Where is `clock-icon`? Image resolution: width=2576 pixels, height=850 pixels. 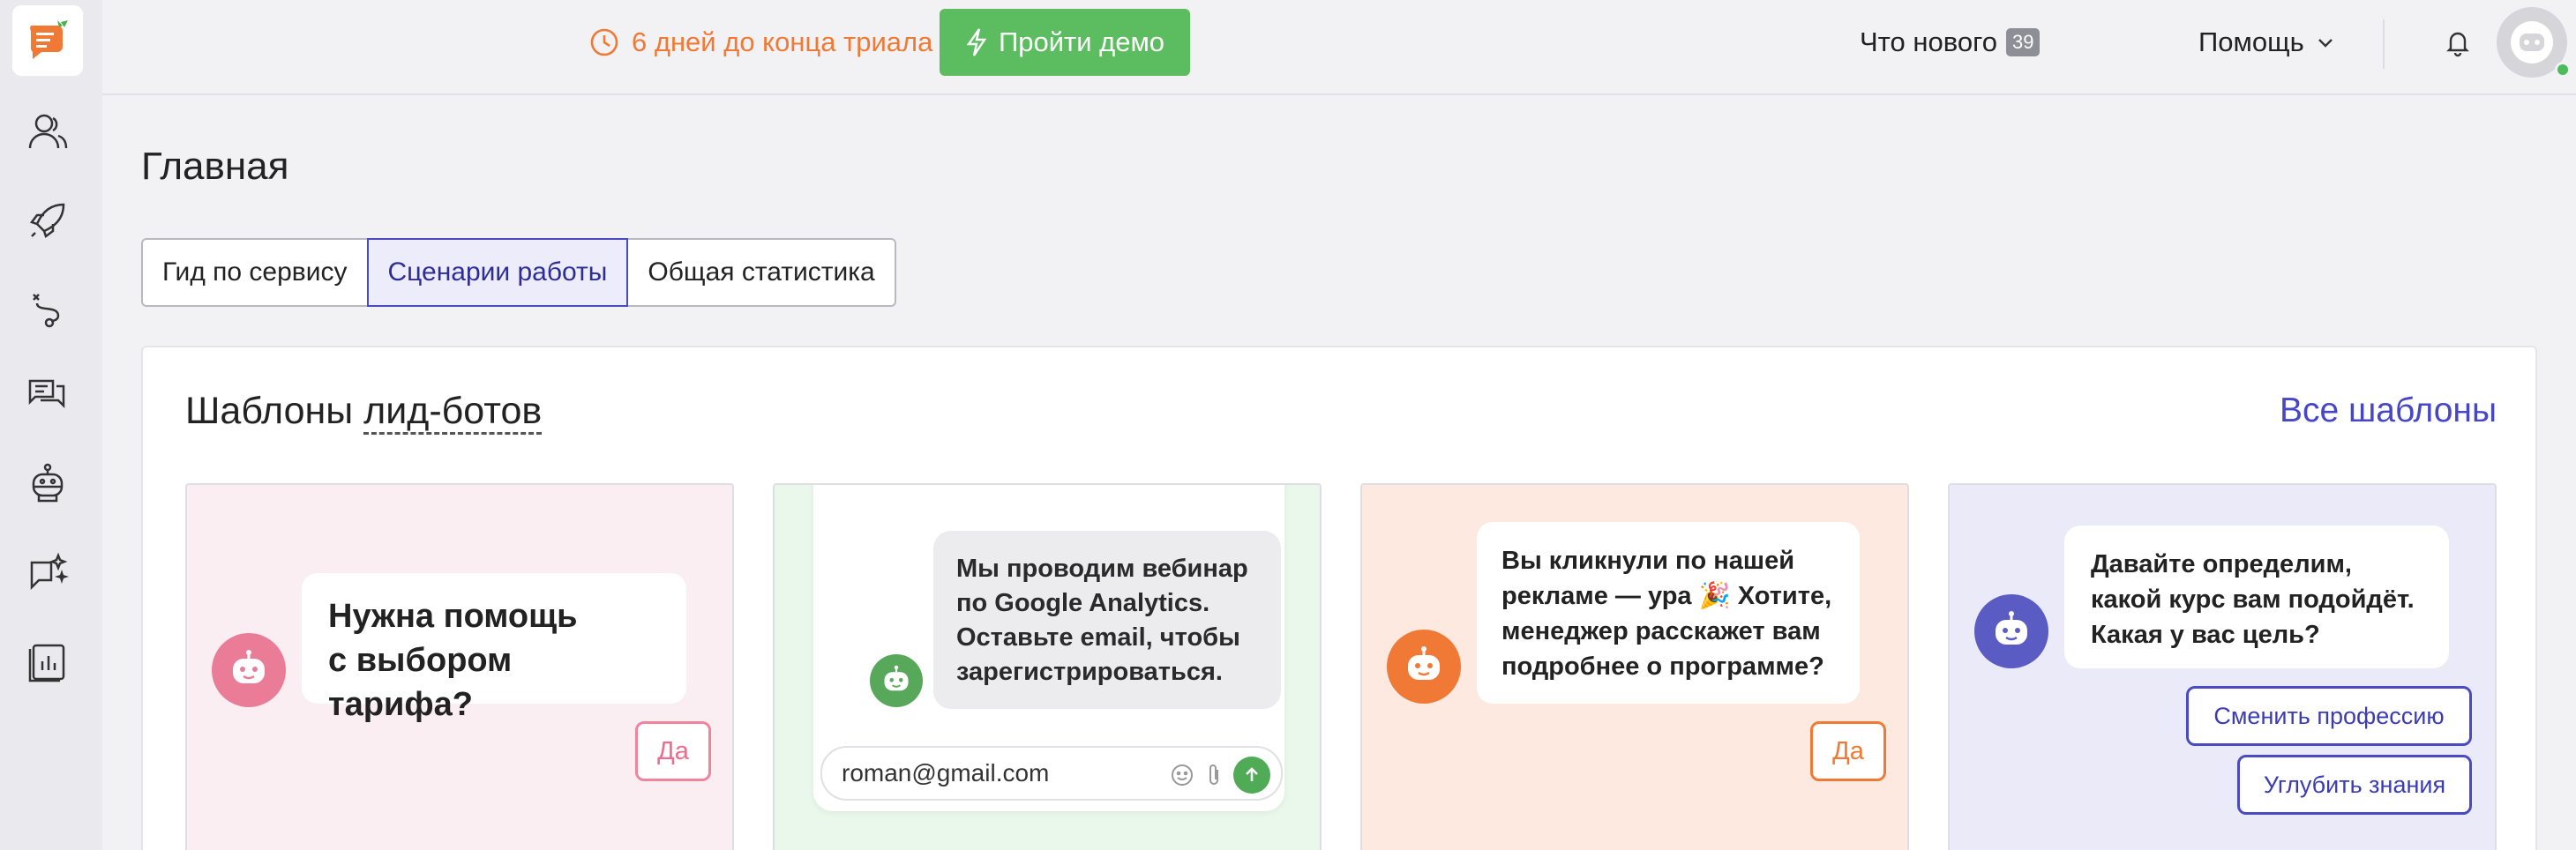
clock-icon is located at coordinates (604, 42).